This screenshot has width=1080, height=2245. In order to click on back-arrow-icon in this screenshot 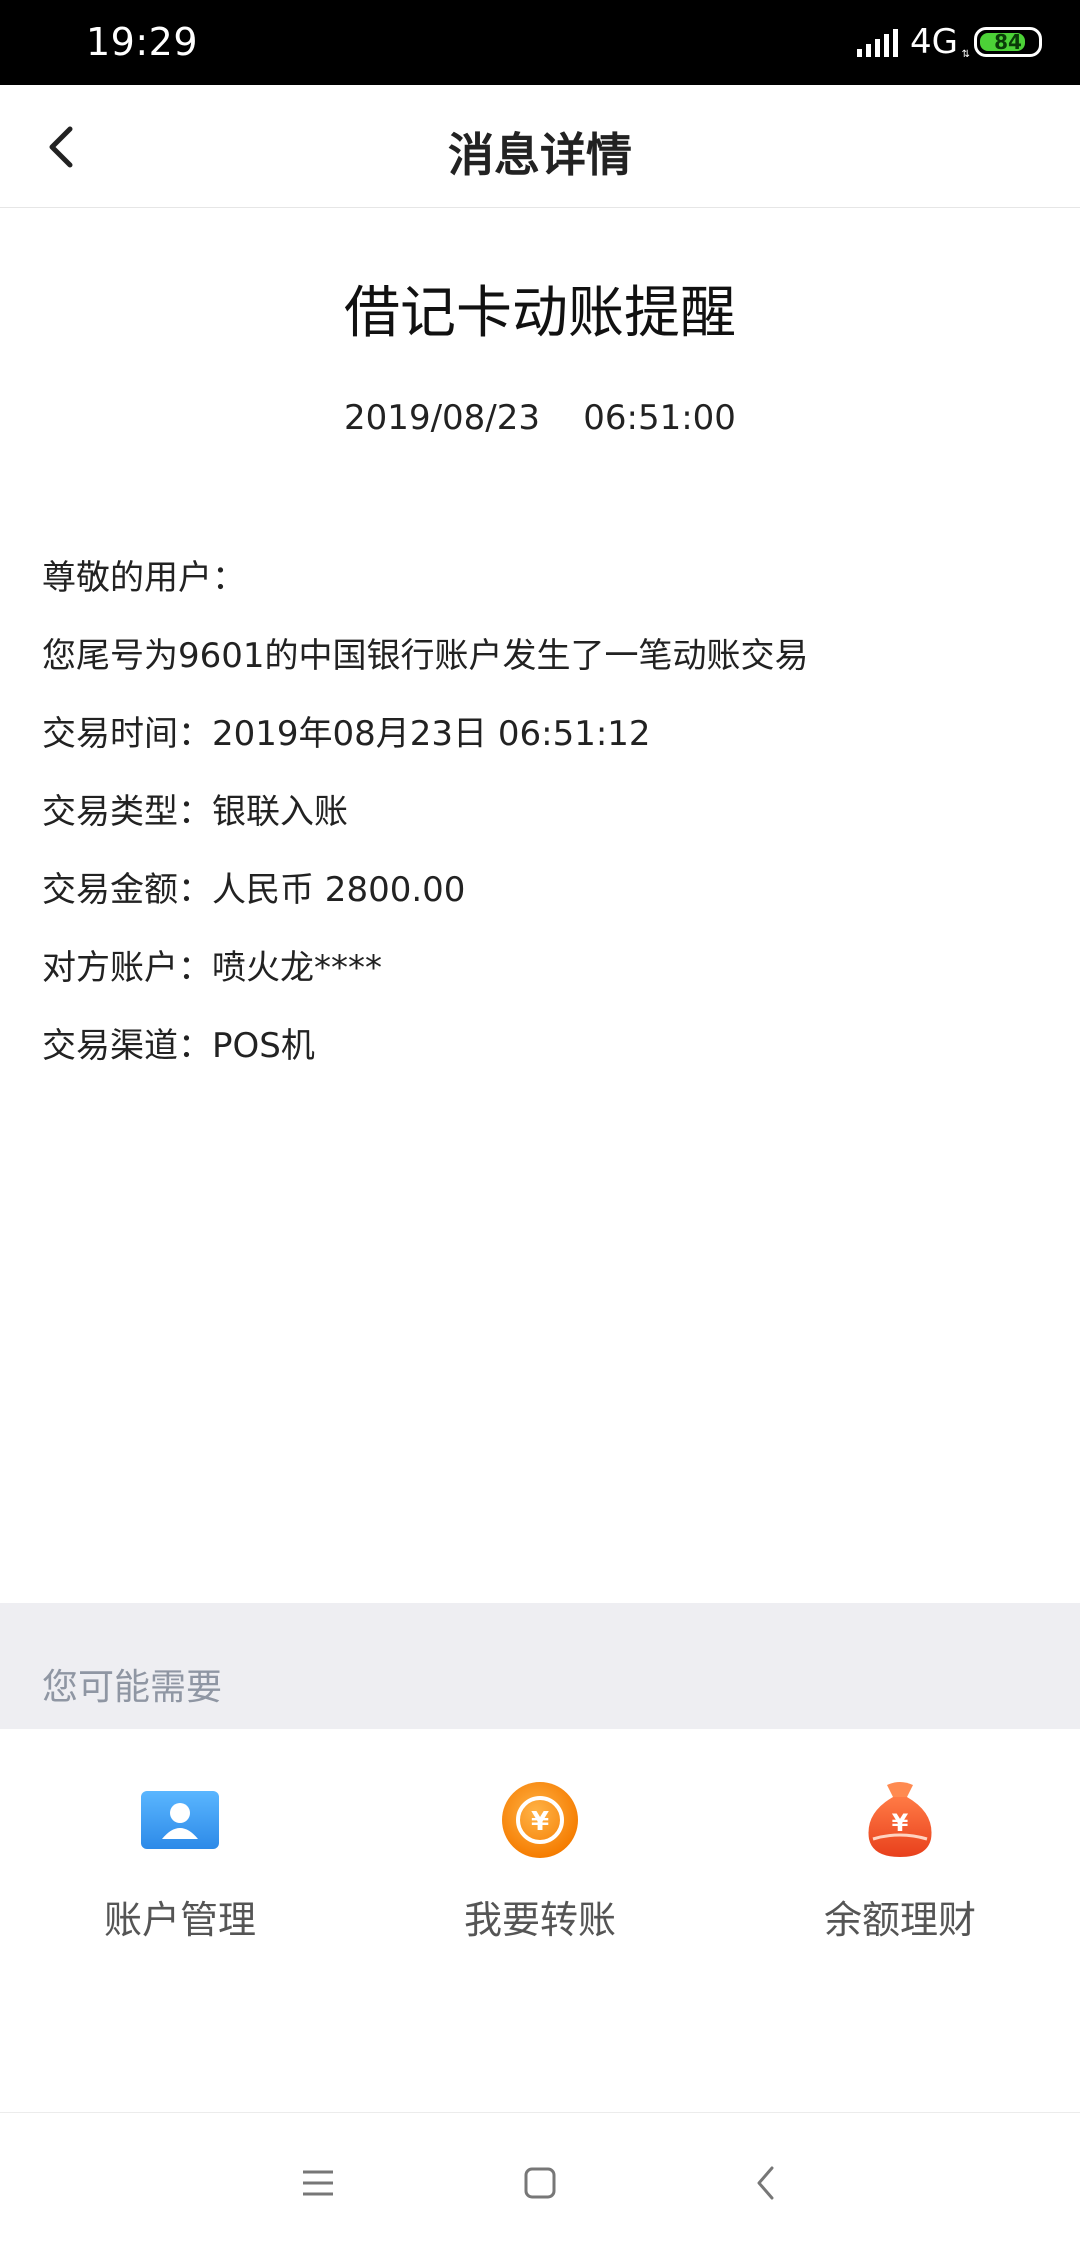, I will do `click(765, 2183)`.